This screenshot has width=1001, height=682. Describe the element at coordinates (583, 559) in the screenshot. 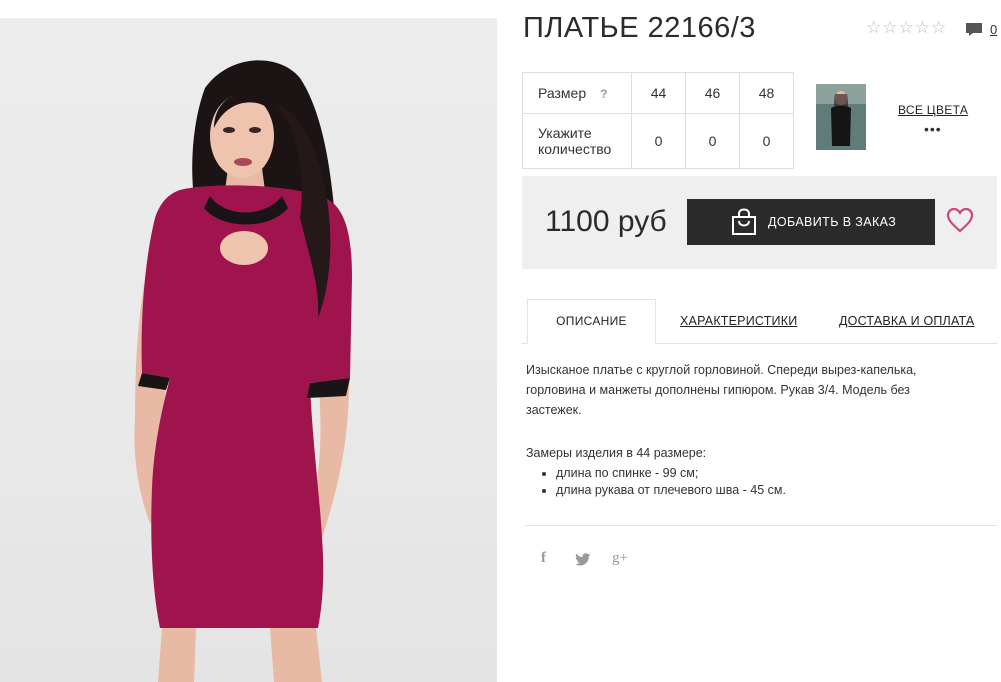

I see `twitter-icon` at that location.